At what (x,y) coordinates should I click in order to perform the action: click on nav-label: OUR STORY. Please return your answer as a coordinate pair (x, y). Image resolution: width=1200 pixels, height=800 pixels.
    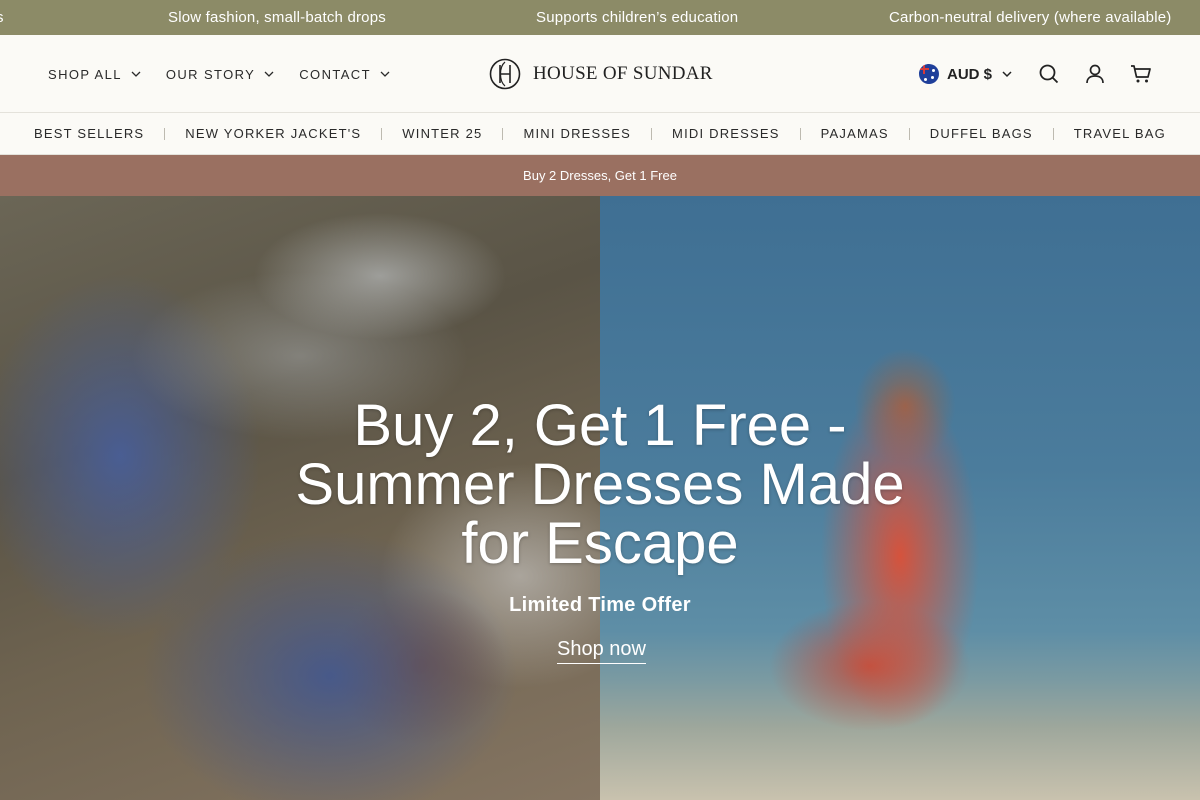
    Looking at the image, I should click on (210, 74).